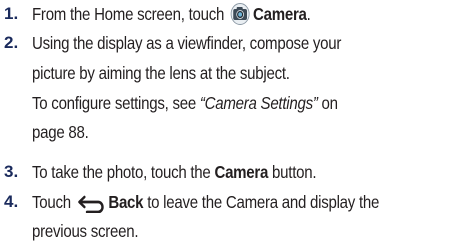  I want to click on camera-label: Camera, so click(279, 14).